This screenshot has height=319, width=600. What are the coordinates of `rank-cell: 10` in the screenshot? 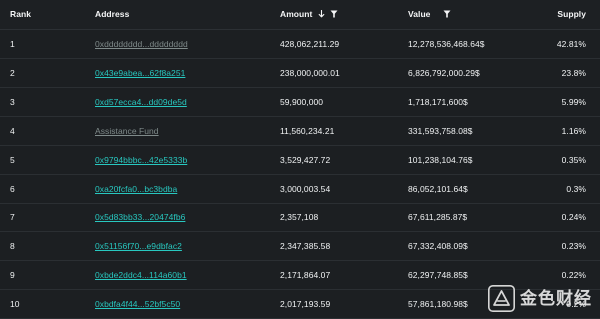 It's located at (15, 304).